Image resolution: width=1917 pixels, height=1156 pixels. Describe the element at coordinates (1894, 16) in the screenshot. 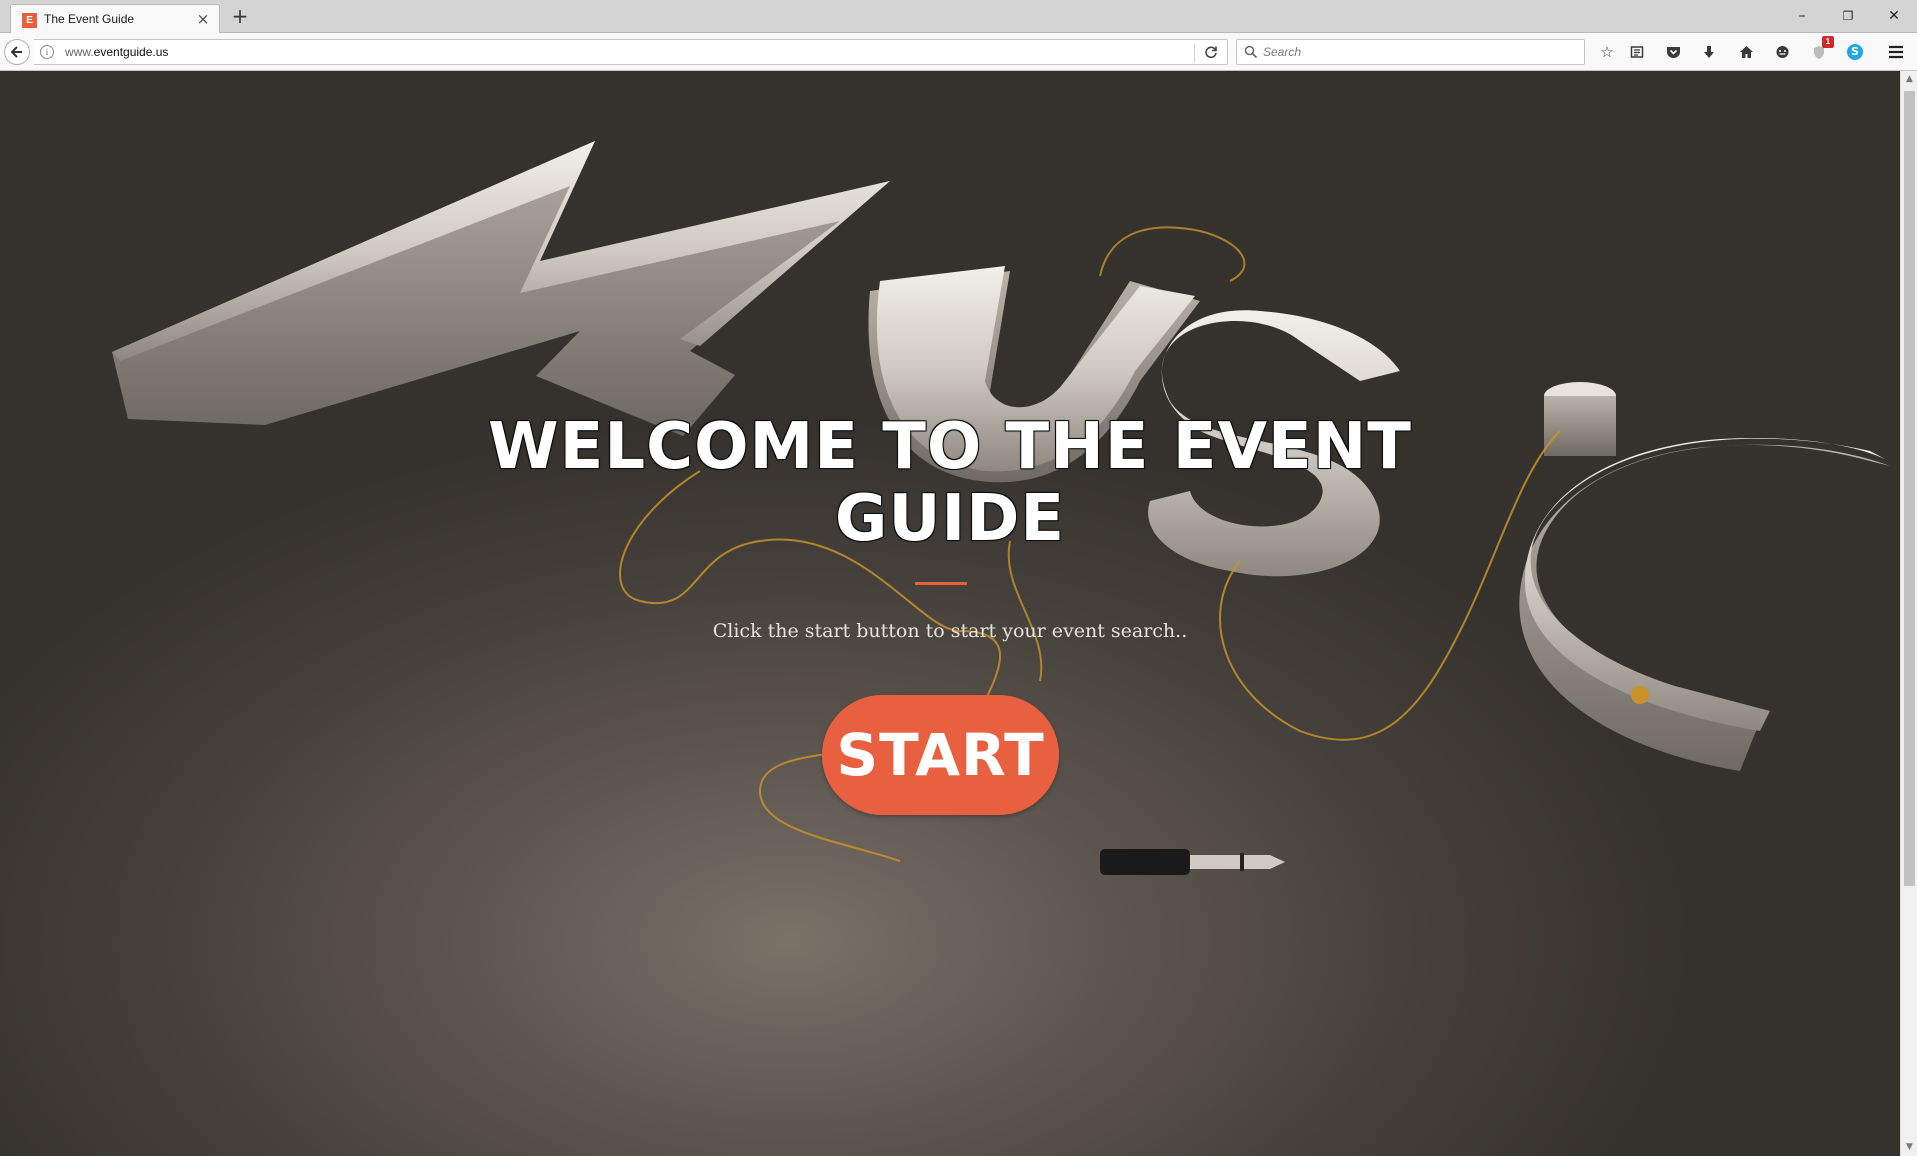

I see `close-window-button: ✕` at that location.